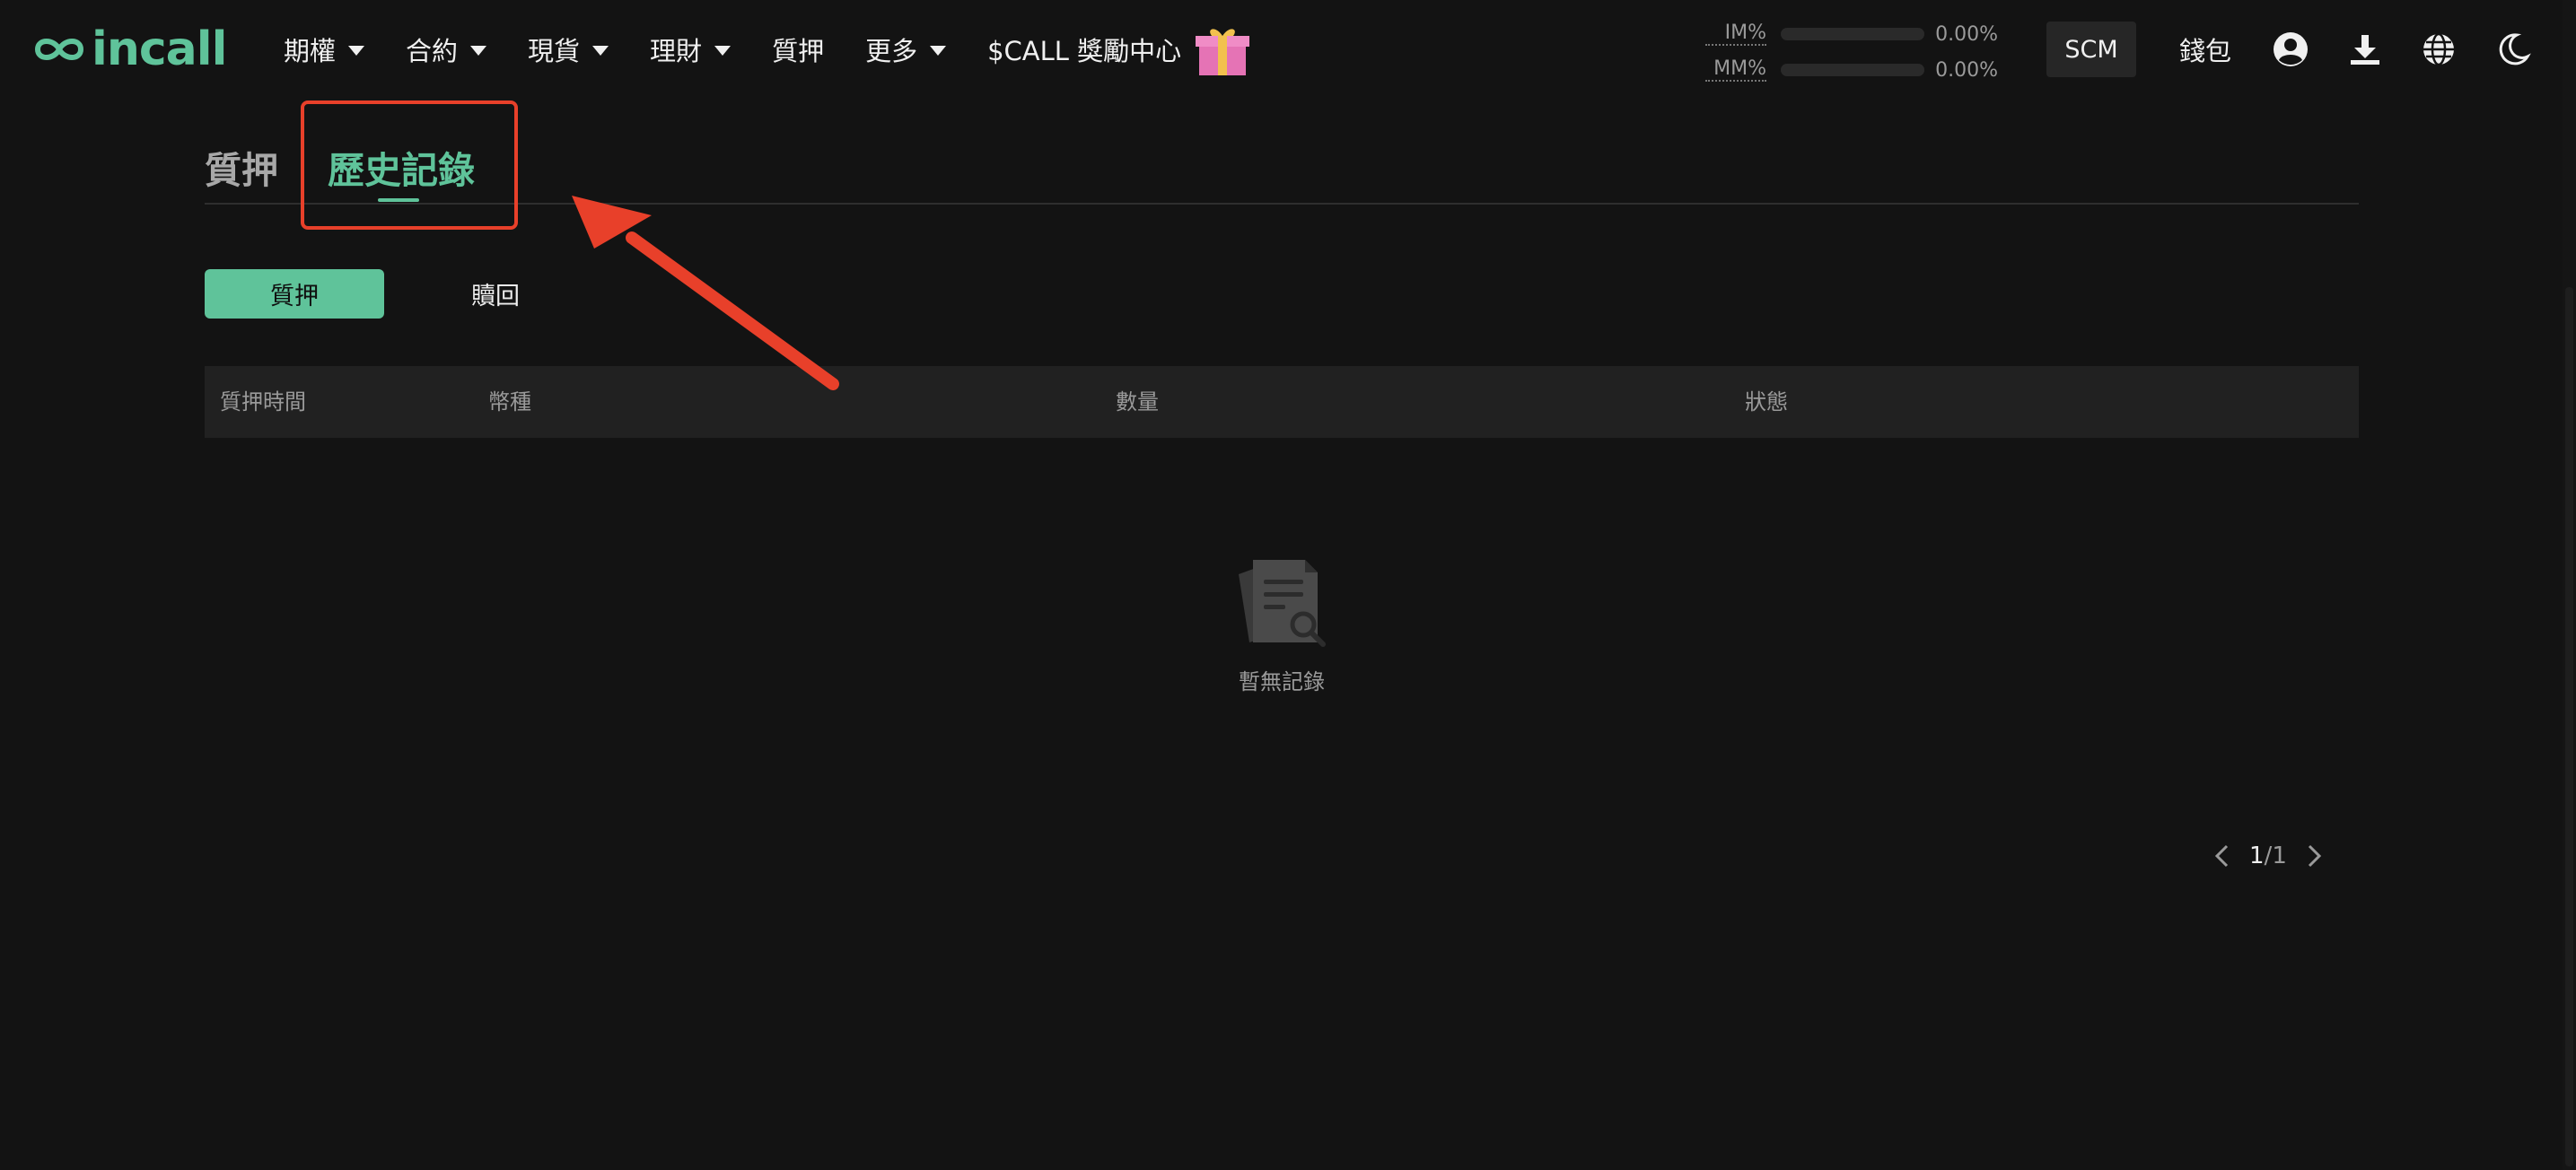  I want to click on total-pages: 1, so click(2279, 856).